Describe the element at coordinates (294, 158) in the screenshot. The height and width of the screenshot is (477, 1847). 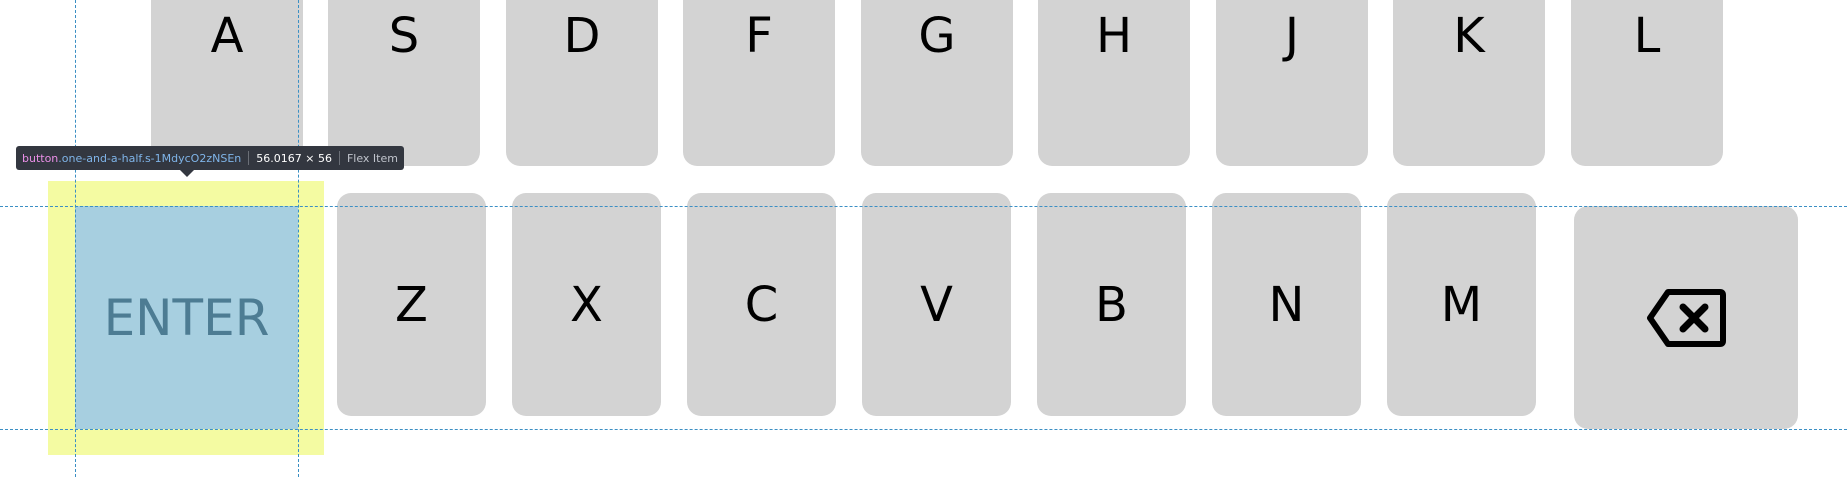
I see `tooltip-dimensions: 56.0167 × 56` at that location.